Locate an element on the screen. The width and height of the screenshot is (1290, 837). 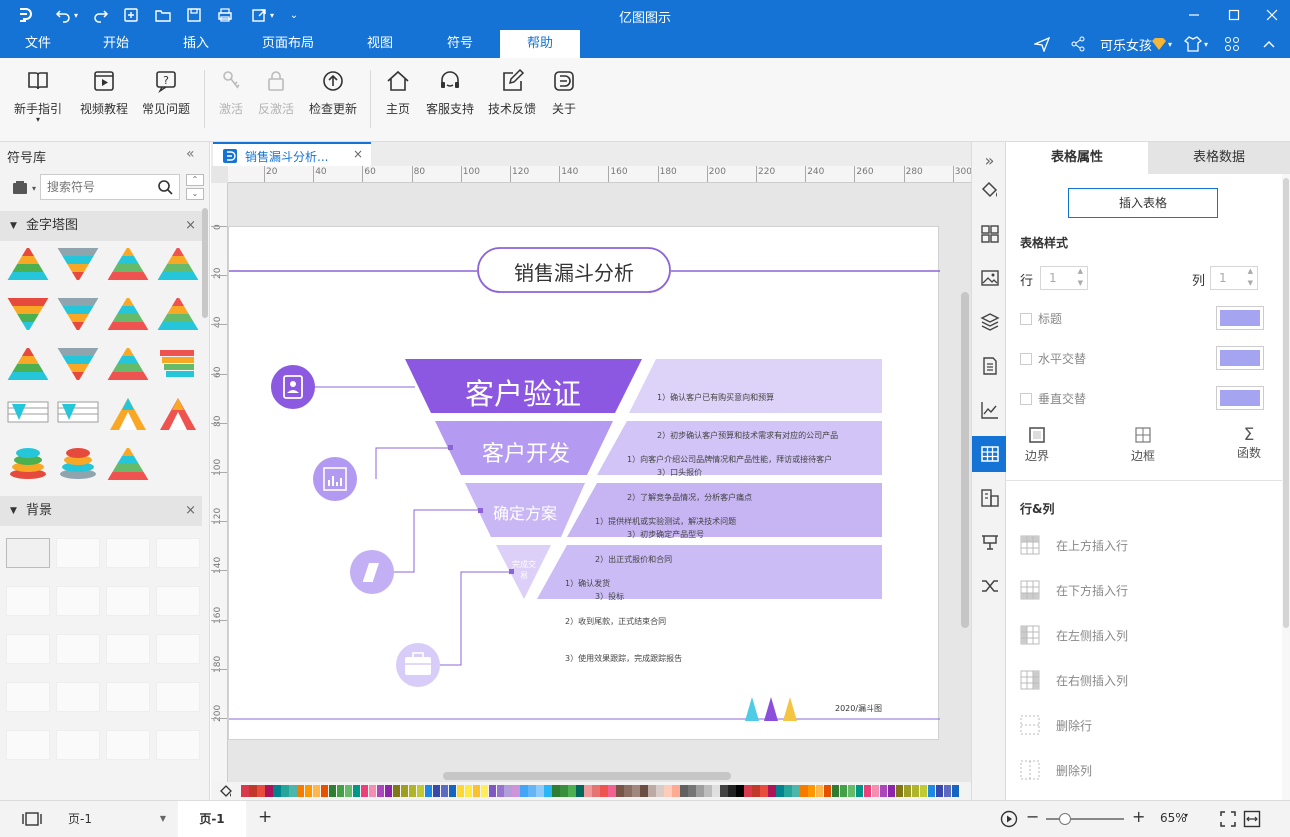
line-chart-icon is located at coordinates (989, 410).